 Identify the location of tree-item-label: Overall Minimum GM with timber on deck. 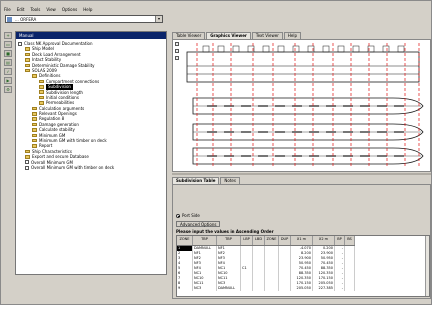
(73, 167).